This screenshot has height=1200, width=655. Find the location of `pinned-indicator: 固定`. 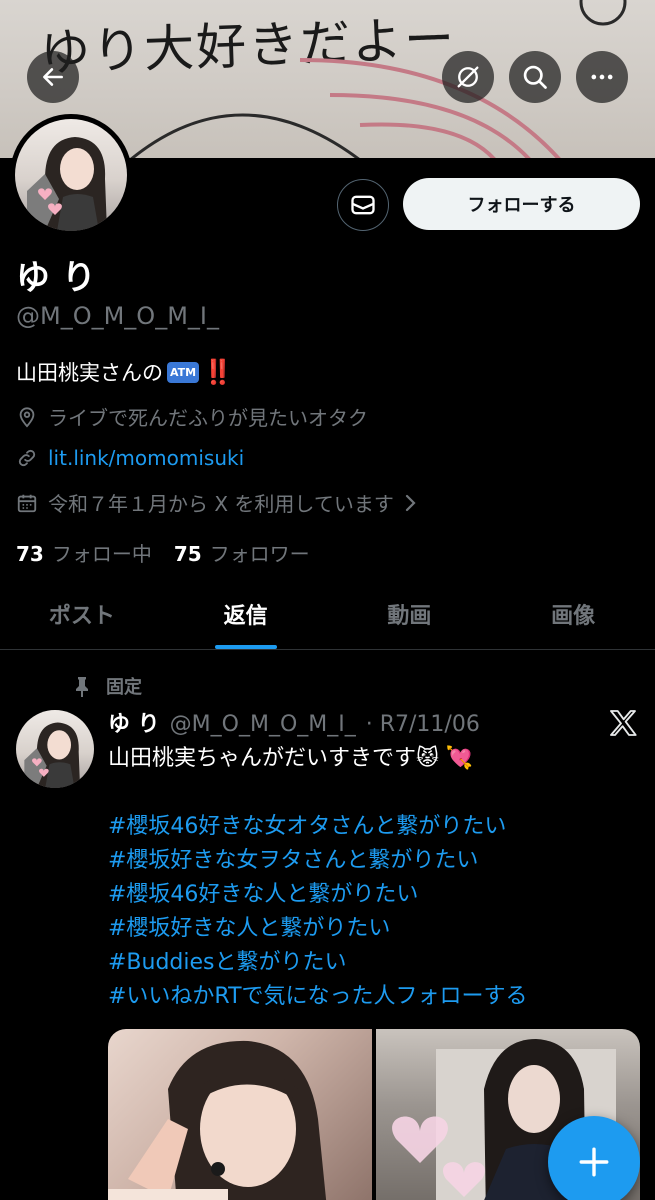

pinned-indicator: 固定 is located at coordinates (107, 686).